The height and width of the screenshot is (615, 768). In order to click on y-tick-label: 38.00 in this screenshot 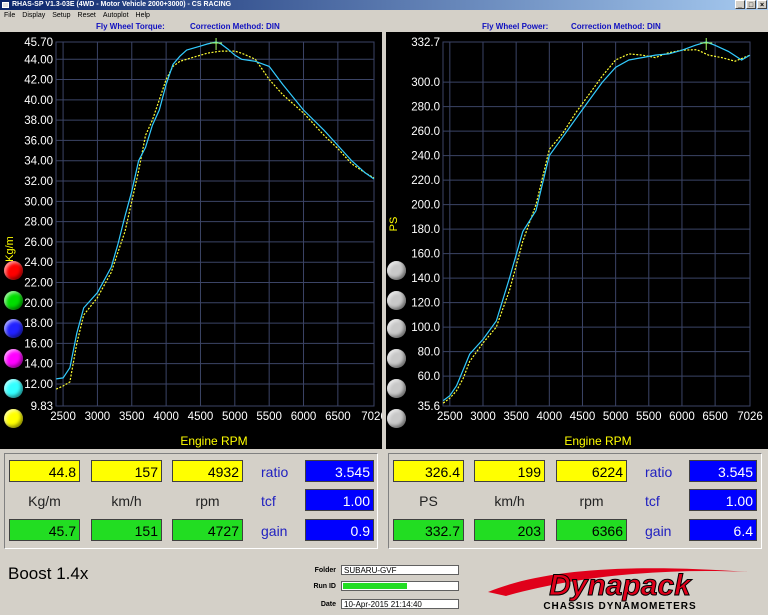, I will do `click(38, 121)`.